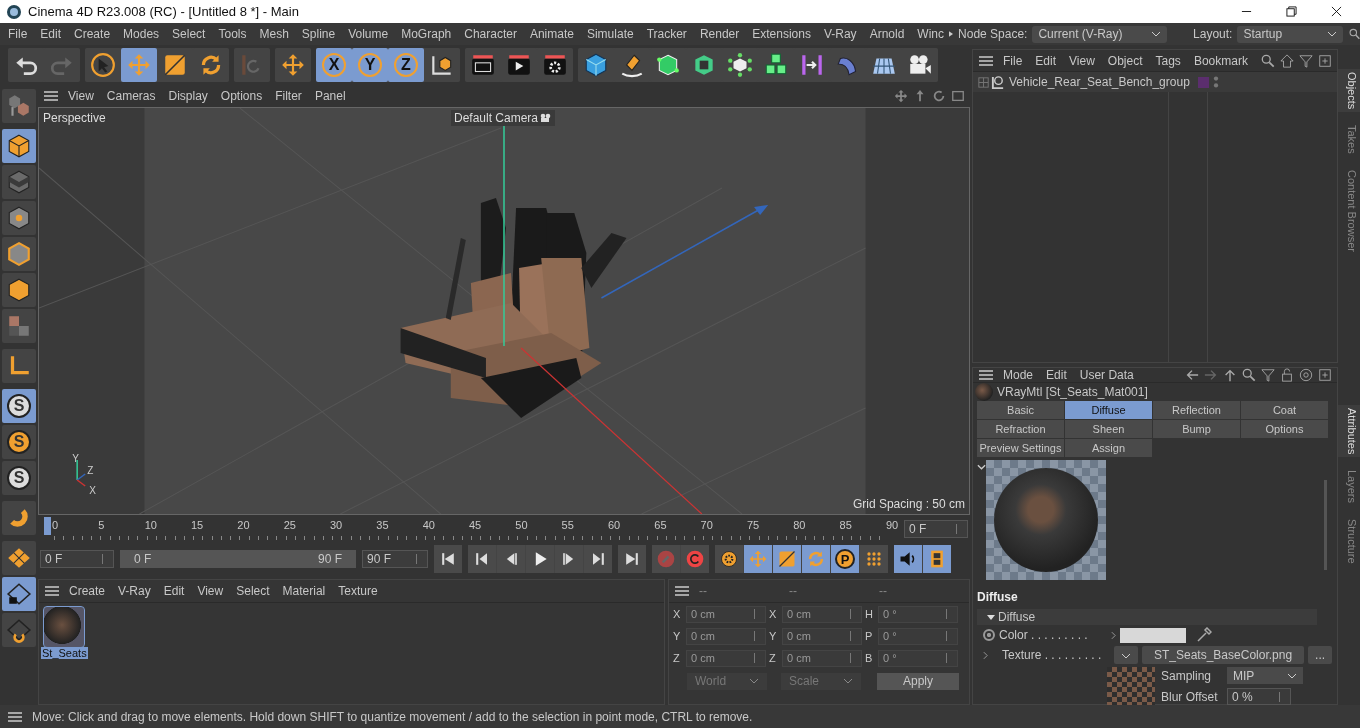  Describe the element at coordinates (1349, 487) in the screenshot. I see `side-tab: Layers` at that location.